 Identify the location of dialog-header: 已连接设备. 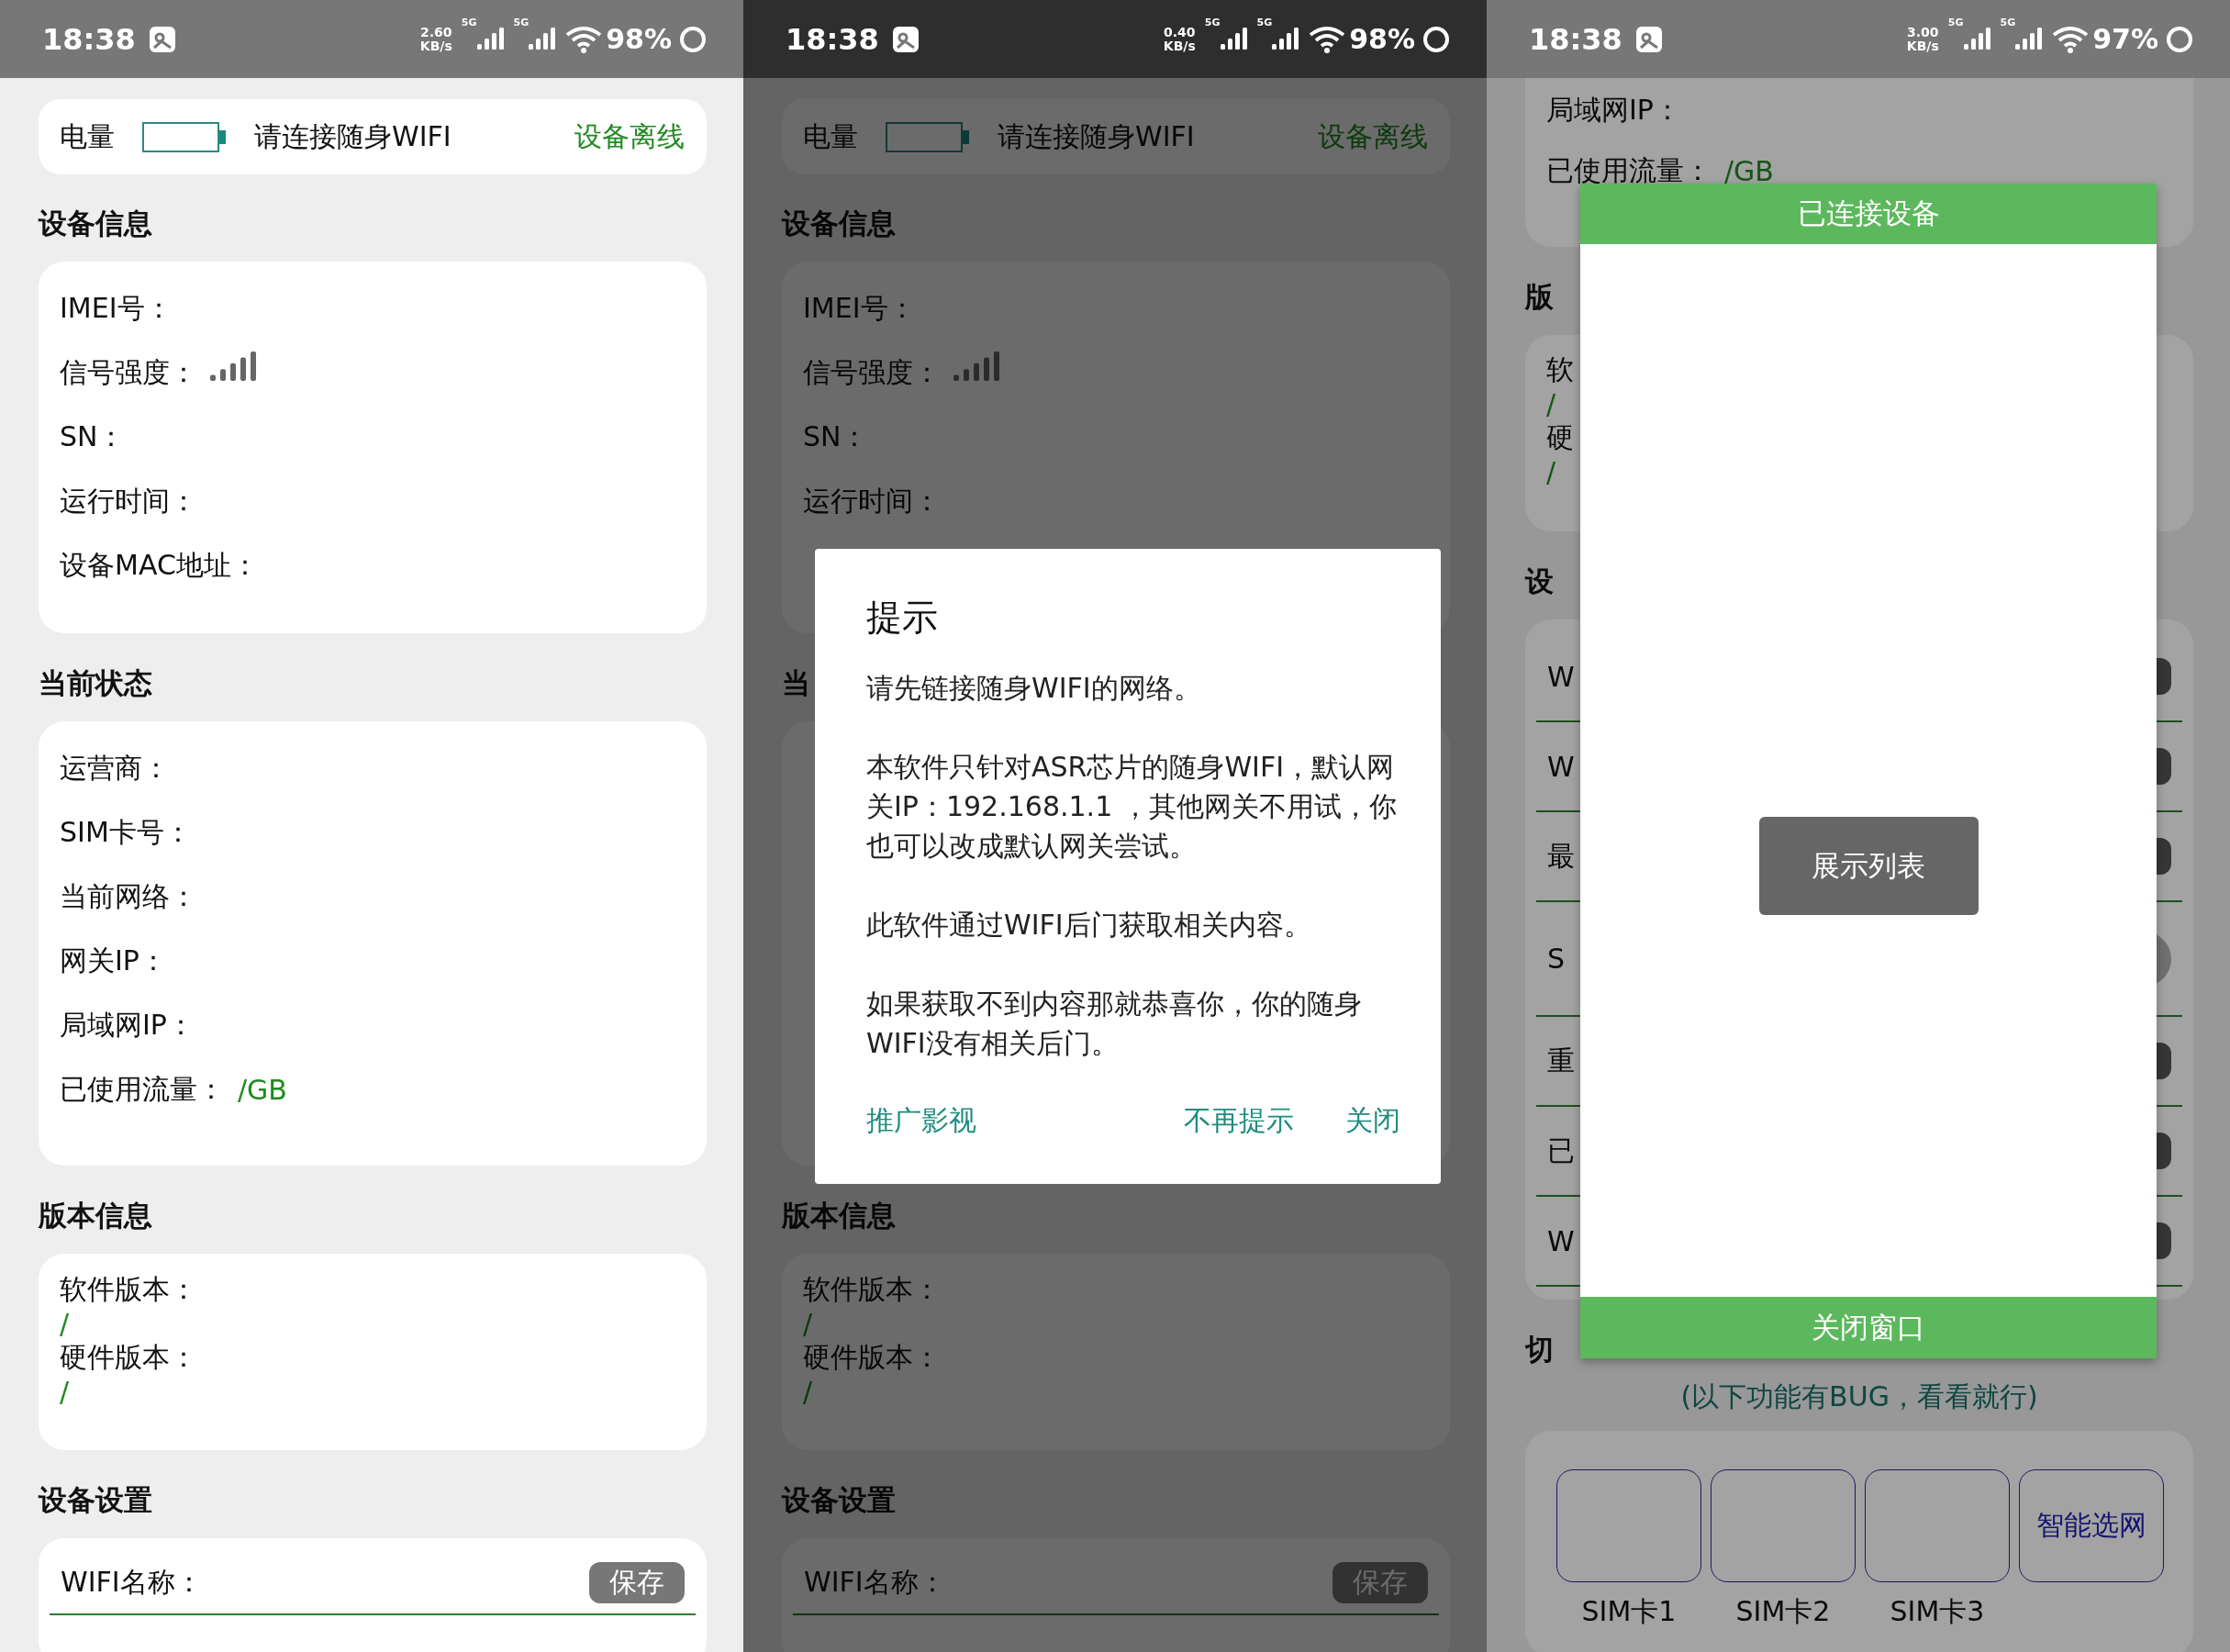
(1869, 214).